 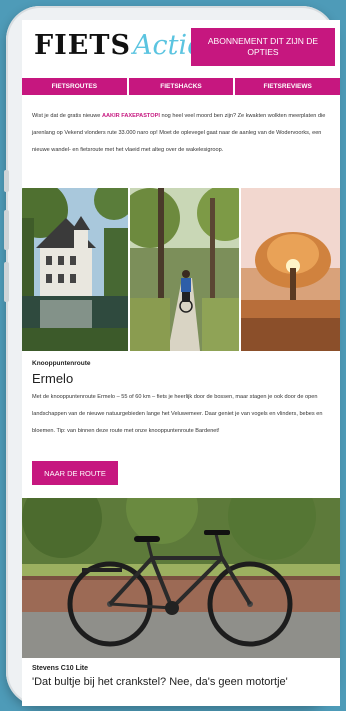 I want to click on castle-illustration, so click(x=75, y=269).